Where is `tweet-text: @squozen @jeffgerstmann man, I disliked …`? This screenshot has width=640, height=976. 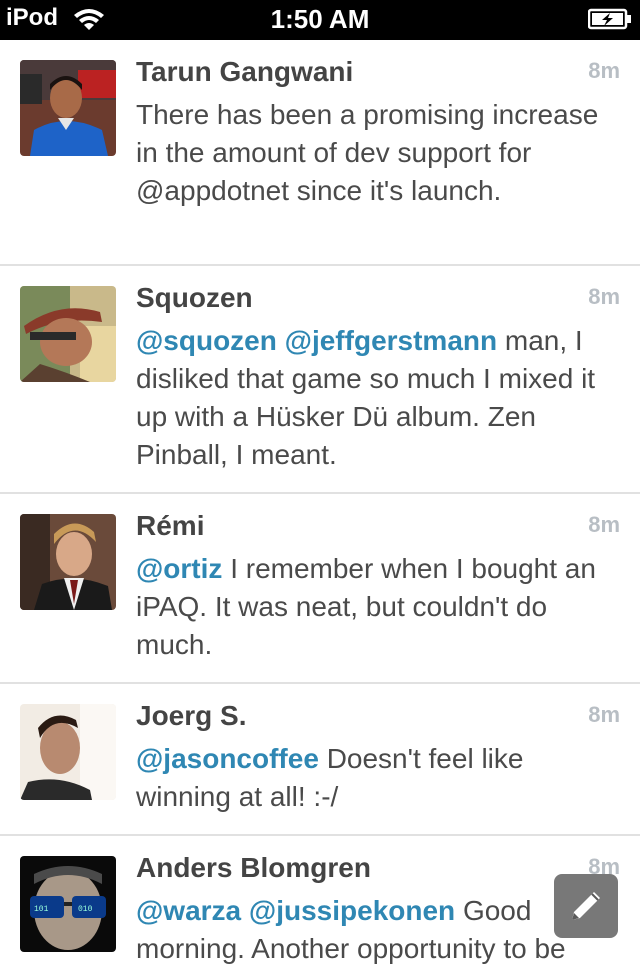 tweet-text: @squozen @jeffgerstmann man, I disliked … is located at coordinates (371, 398).